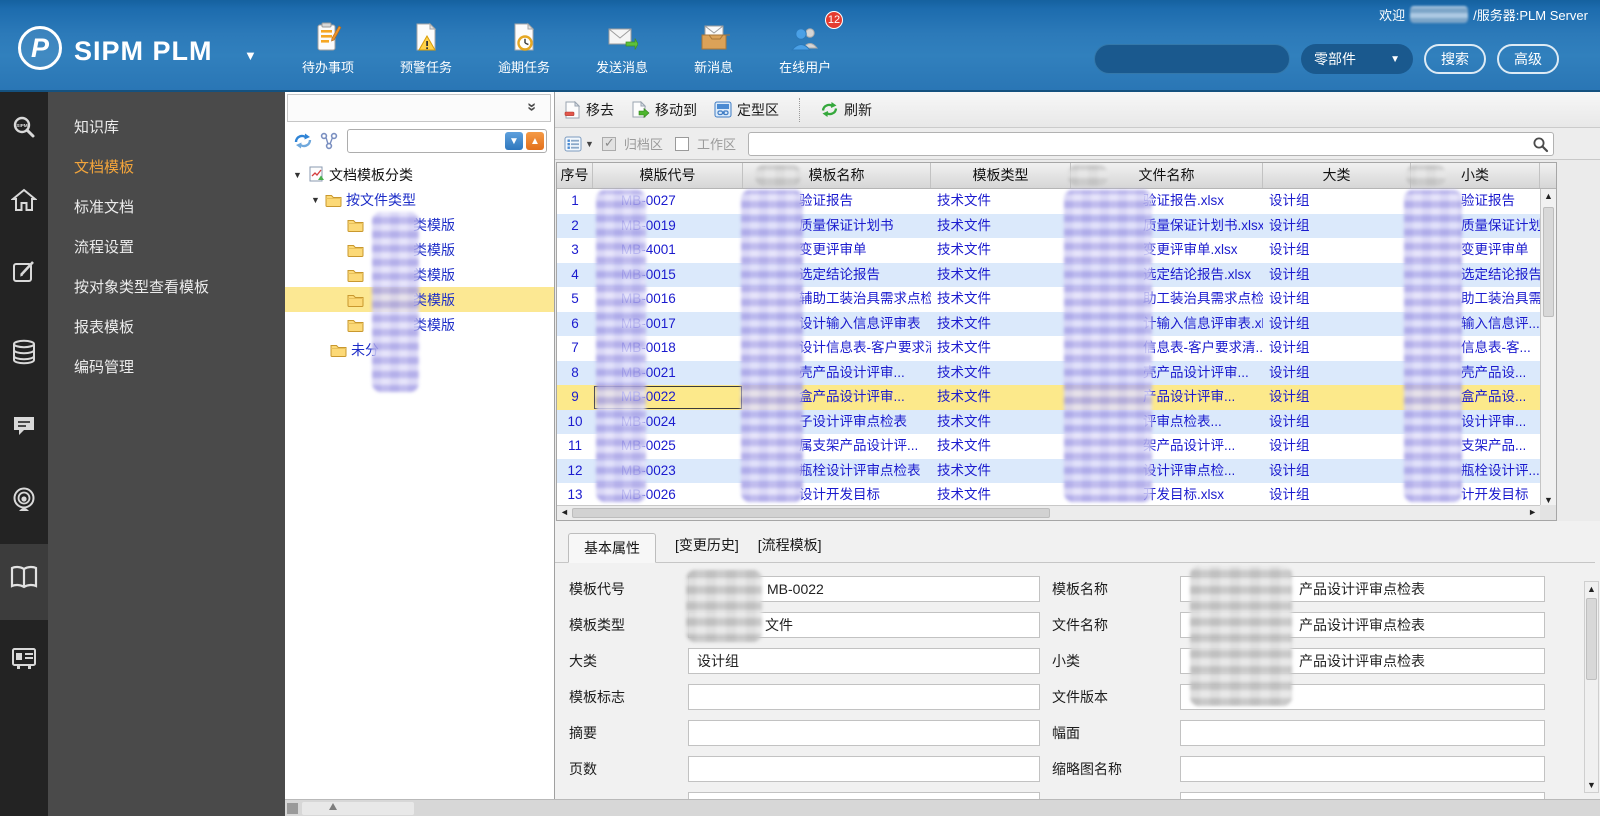  I want to click on col-header-seq: 序号, so click(575, 175).